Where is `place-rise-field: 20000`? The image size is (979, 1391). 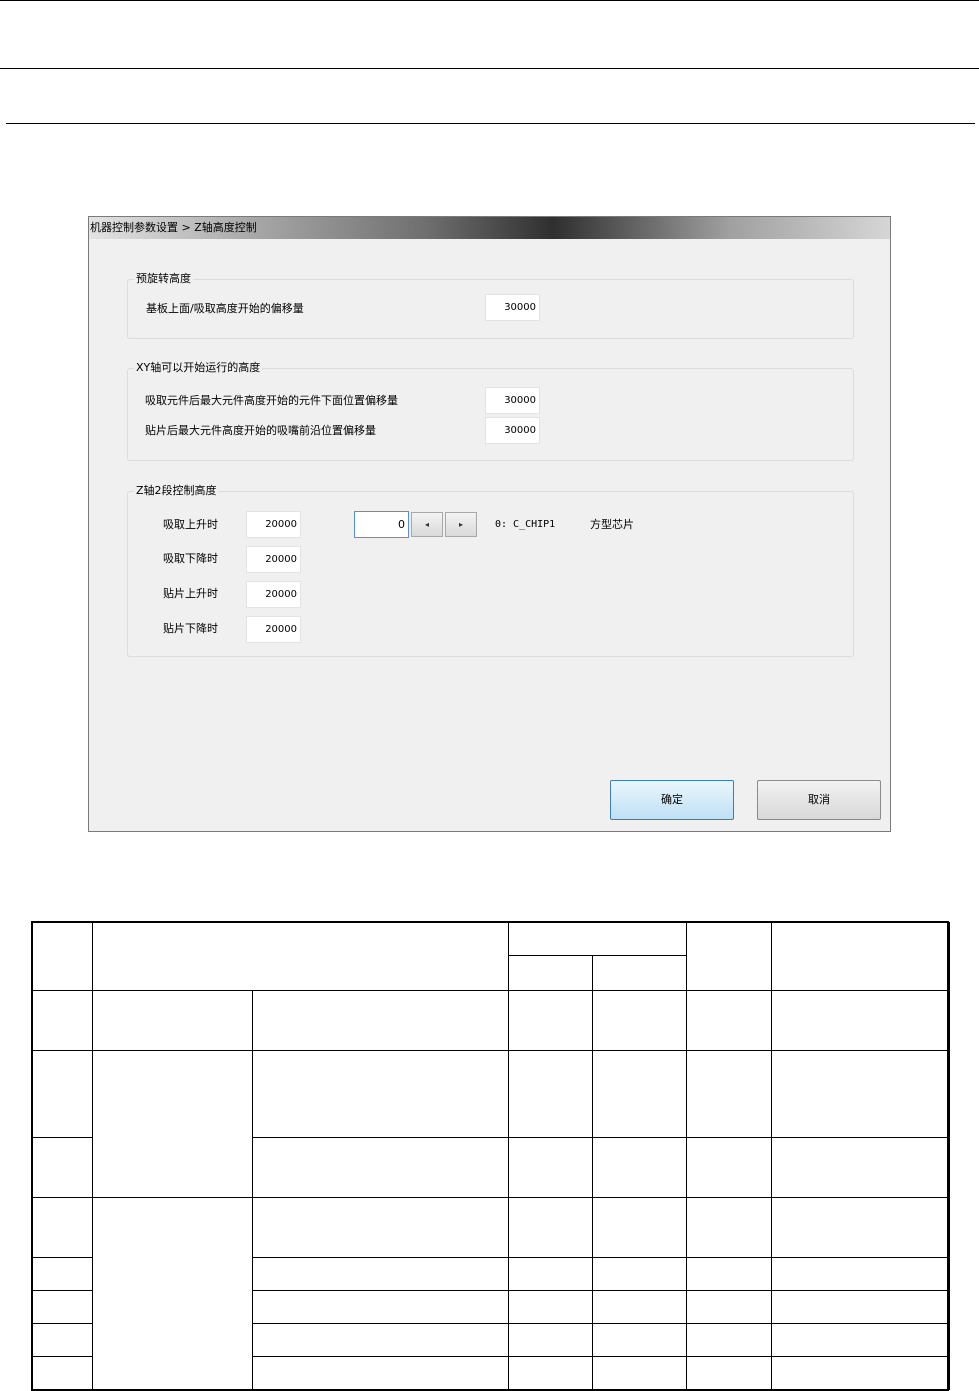 place-rise-field: 20000 is located at coordinates (273, 594).